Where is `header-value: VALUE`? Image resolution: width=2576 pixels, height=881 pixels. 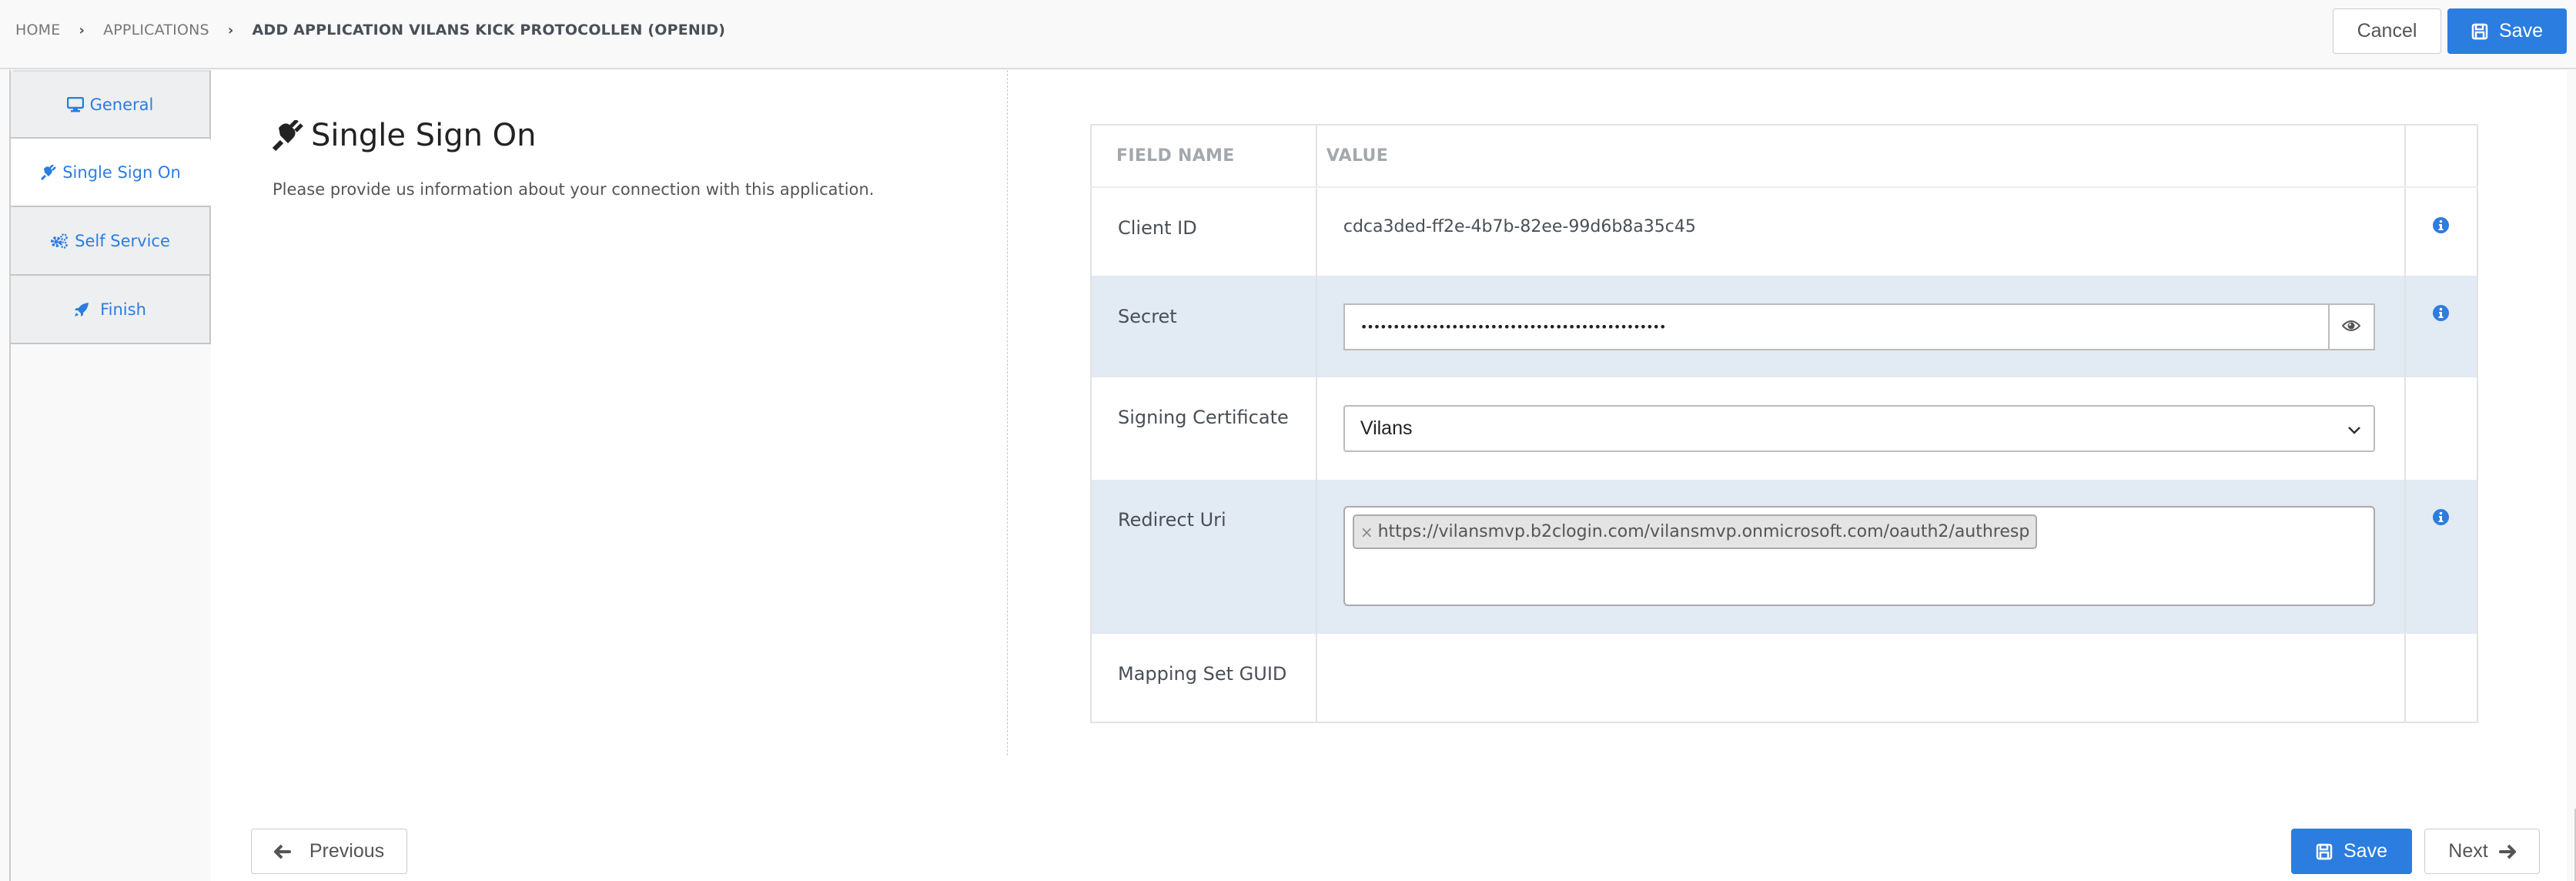 header-value: VALUE is located at coordinates (1861, 156).